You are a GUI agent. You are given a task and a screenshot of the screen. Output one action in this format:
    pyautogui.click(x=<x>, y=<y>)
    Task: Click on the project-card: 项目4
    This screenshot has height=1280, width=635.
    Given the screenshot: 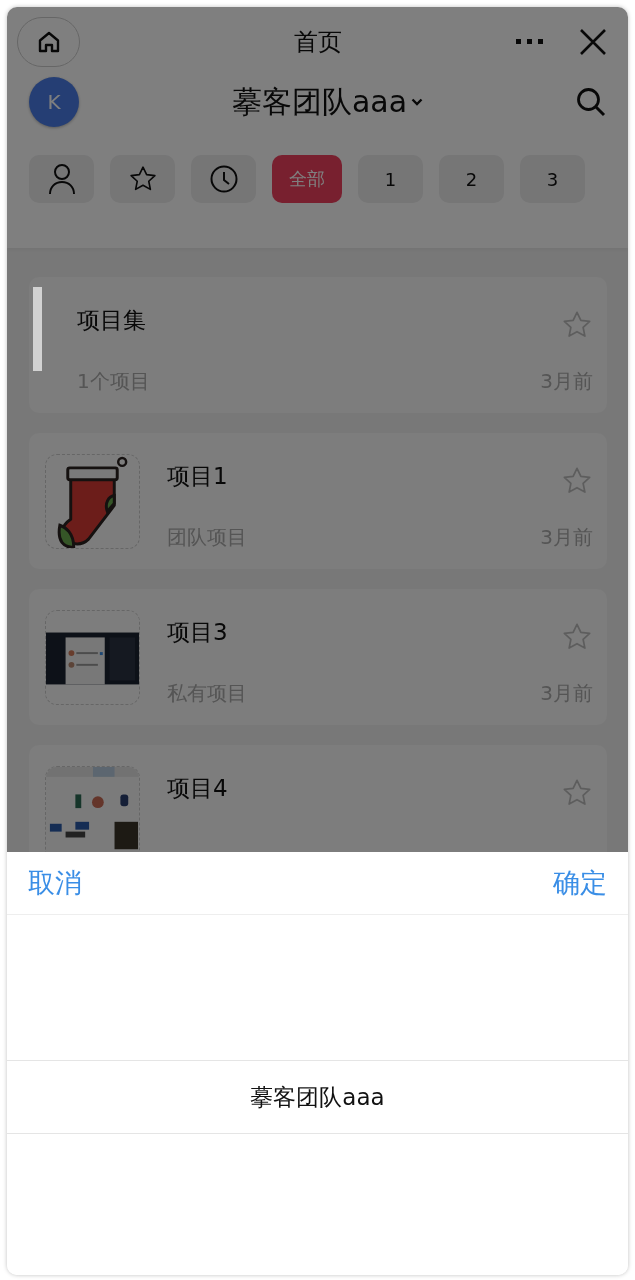 What is the action you would take?
    pyautogui.click(x=318, y=798)
    